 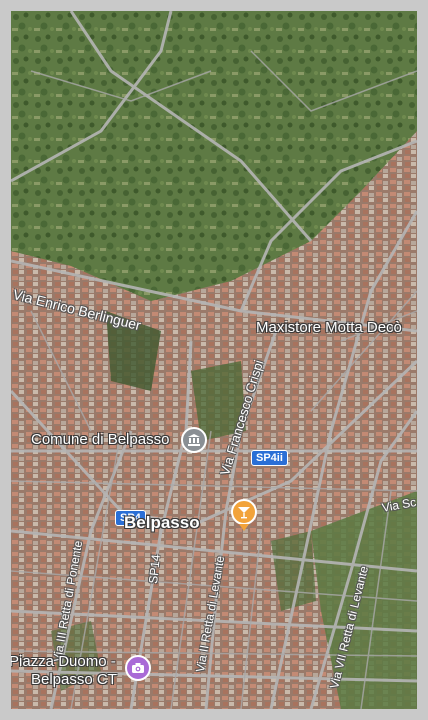 What do you see at coordinates (100, 440) in the screenshot?
I see `poi-label-comune: Comune di Belpasso` at bounding box center [100, 440].